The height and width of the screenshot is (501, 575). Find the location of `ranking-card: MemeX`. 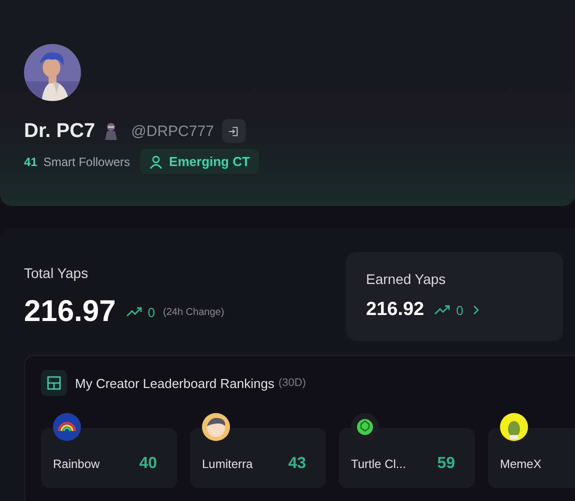

ranking-card: MemeX is located at coordinates (531, 458).